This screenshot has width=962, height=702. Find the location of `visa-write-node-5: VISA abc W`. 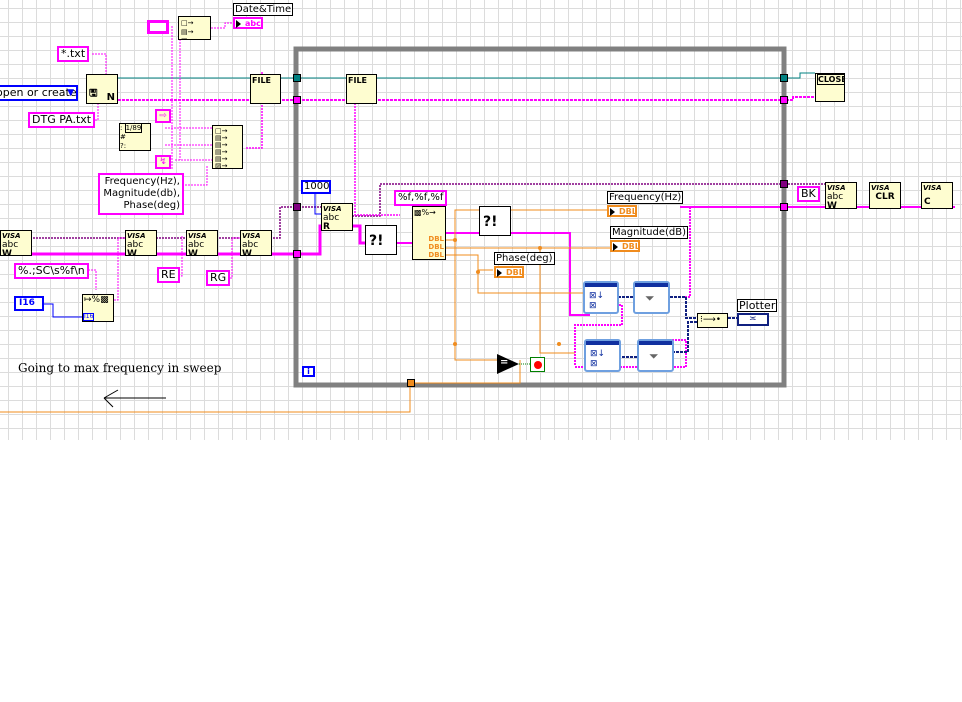

visa-write-node-5: VISA abc W is located at coordinates (841, 195).